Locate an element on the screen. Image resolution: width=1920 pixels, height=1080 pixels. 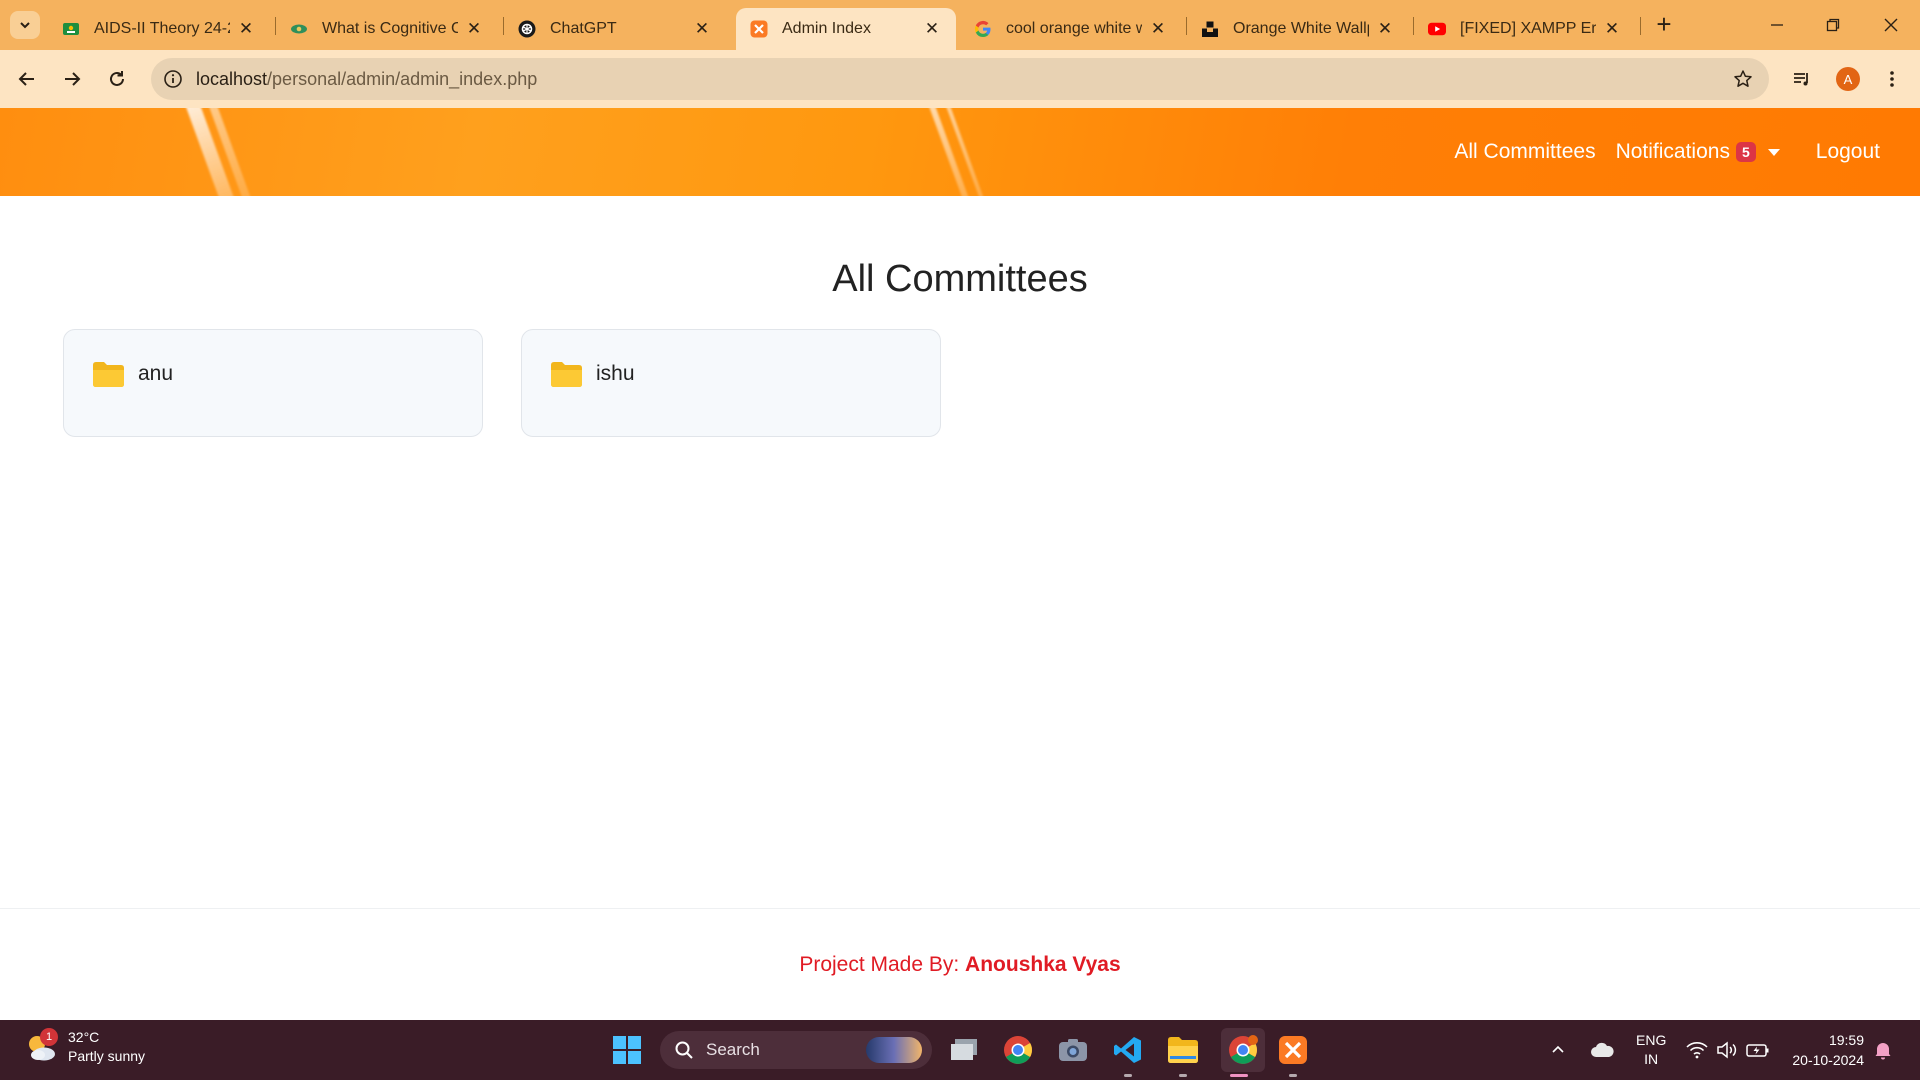
restore-icon is located at coordinates (1833, 25).